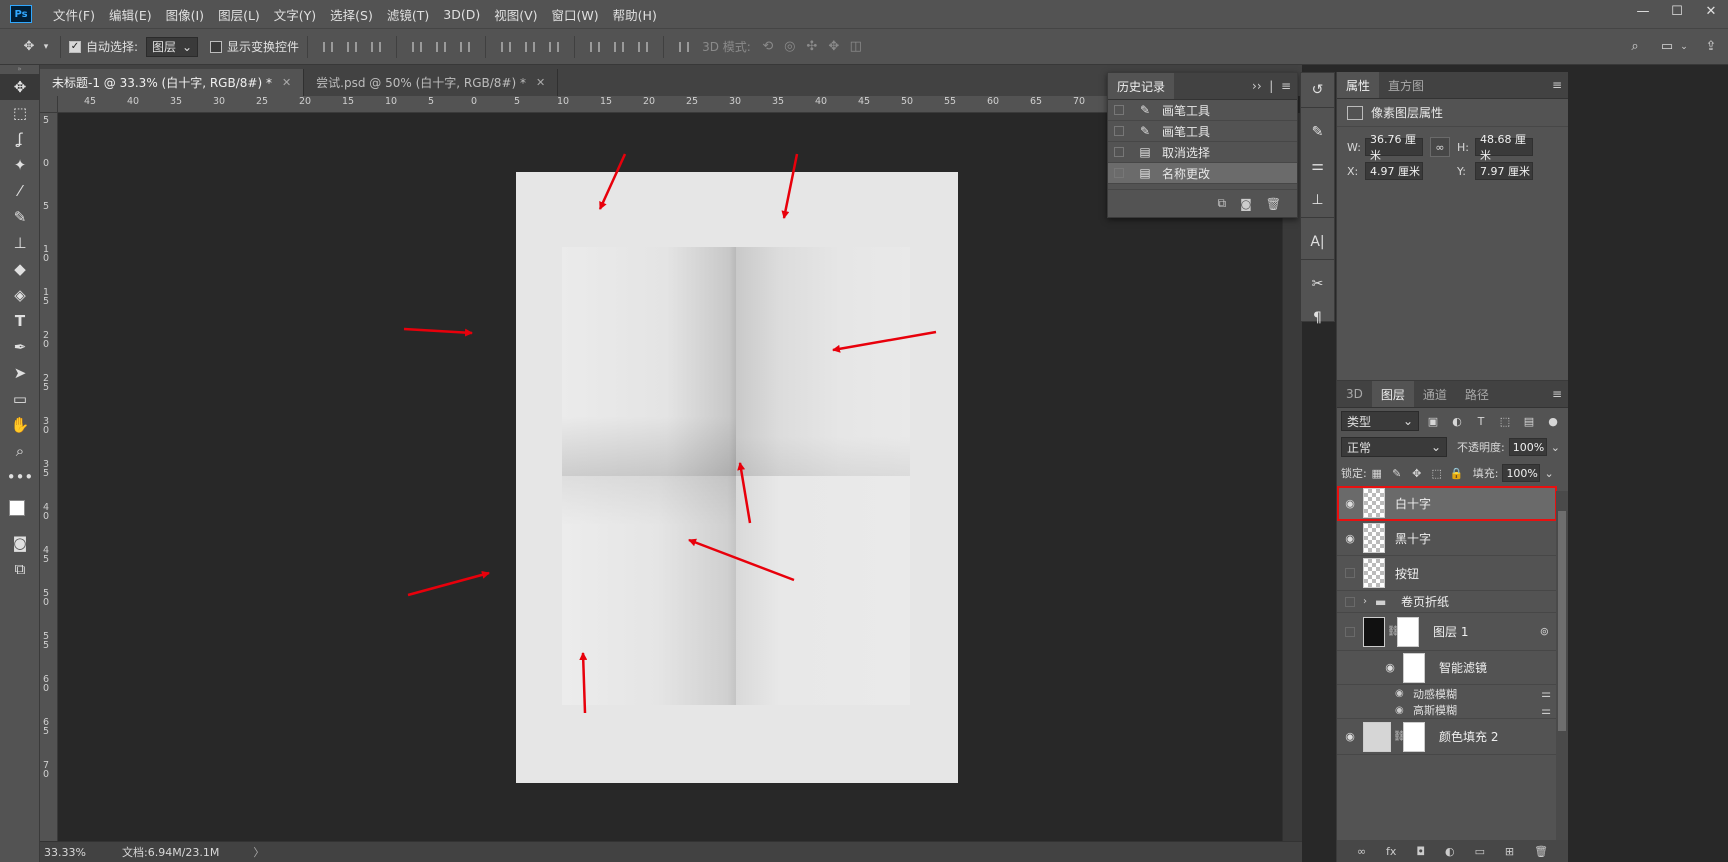 This screenshot has width=1728, height=862. What do you see at coordinates (1546, 693) in the screenshot?
I see `filter-options-icon: ⚌` at bounding box center [1546, 693].